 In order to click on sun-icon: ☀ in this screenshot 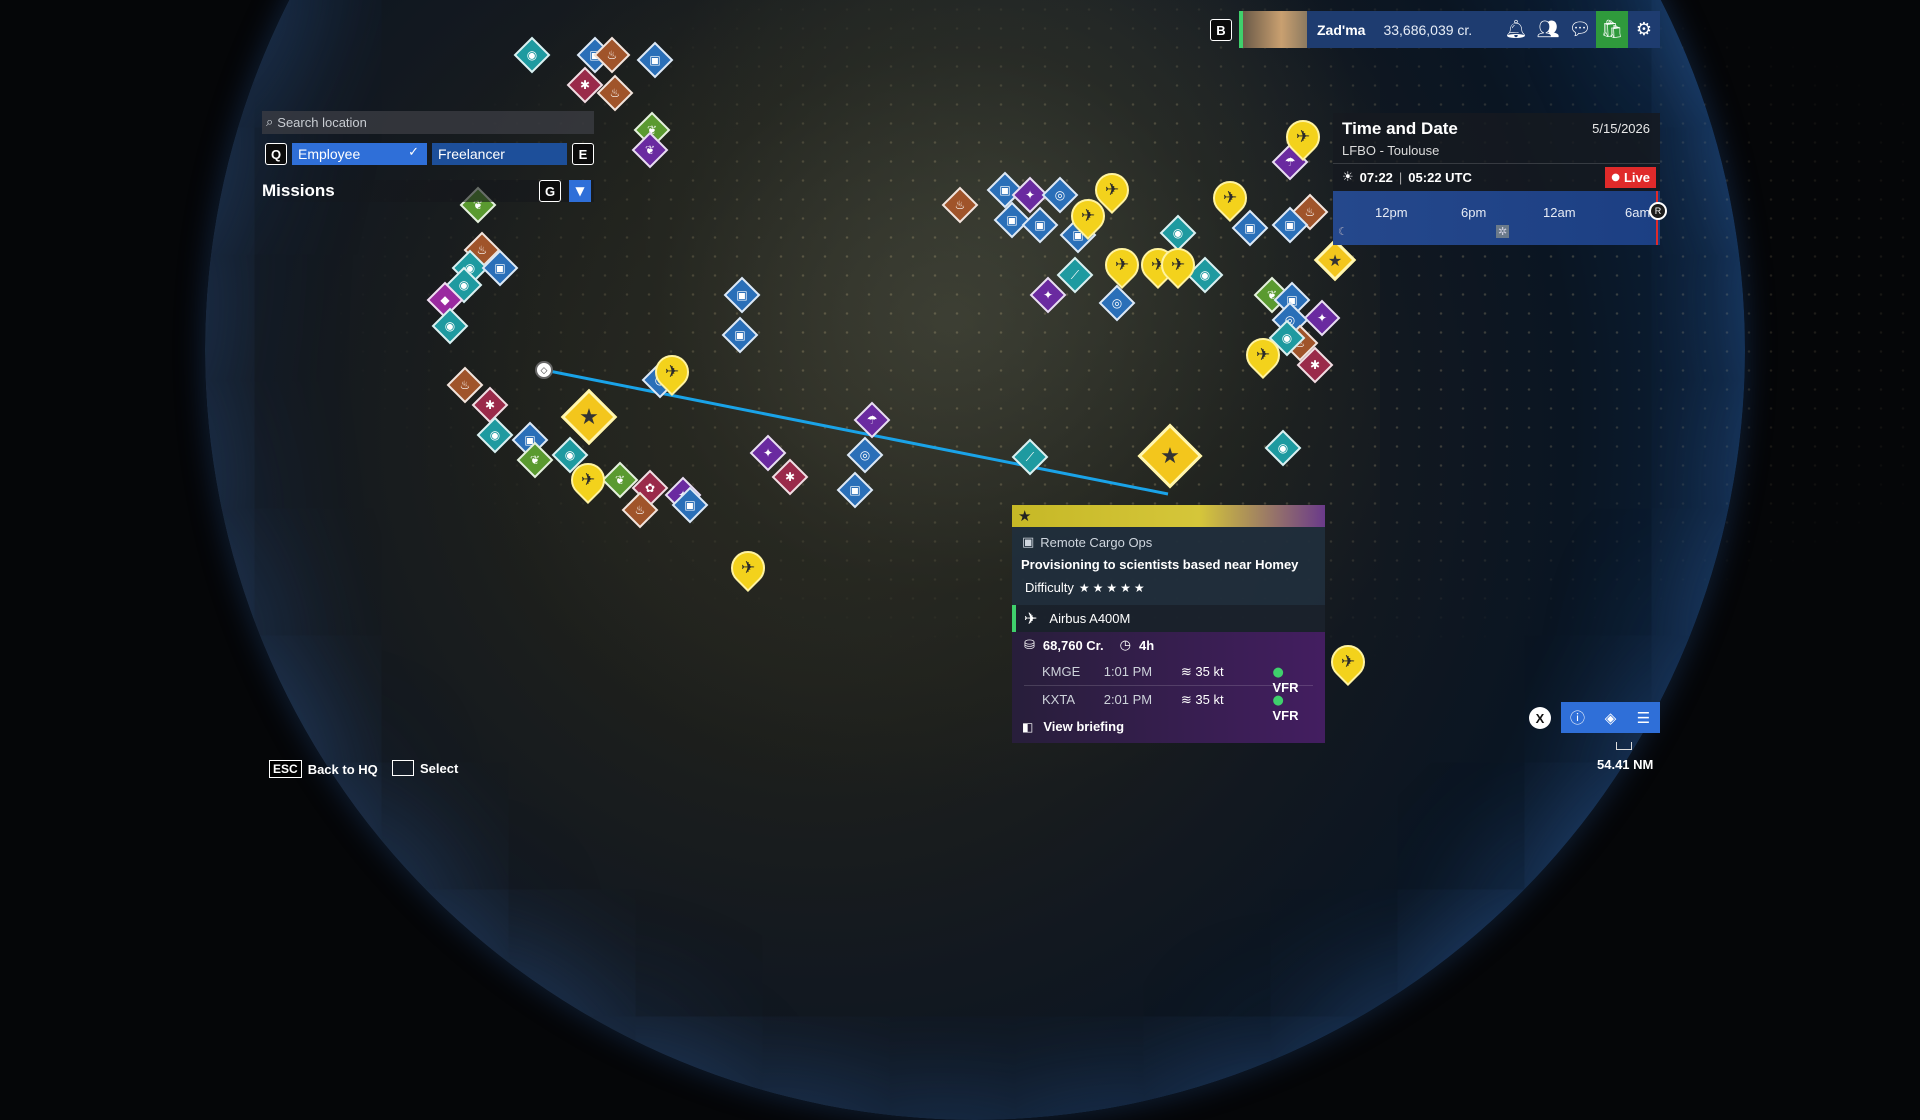, I will do `click(1348, 177)`.